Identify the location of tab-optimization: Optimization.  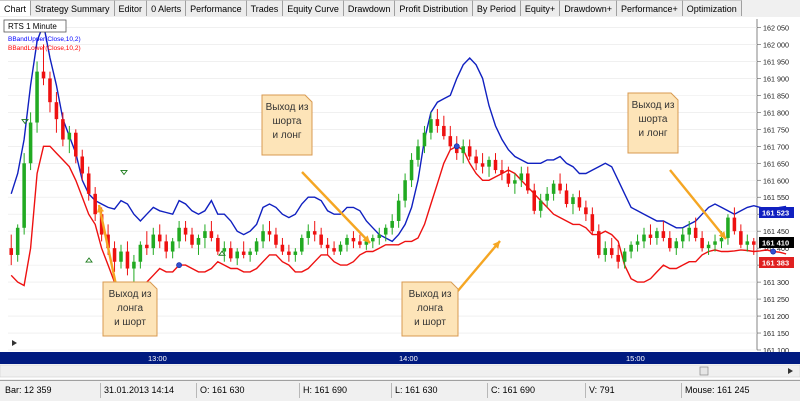
(712, 8).